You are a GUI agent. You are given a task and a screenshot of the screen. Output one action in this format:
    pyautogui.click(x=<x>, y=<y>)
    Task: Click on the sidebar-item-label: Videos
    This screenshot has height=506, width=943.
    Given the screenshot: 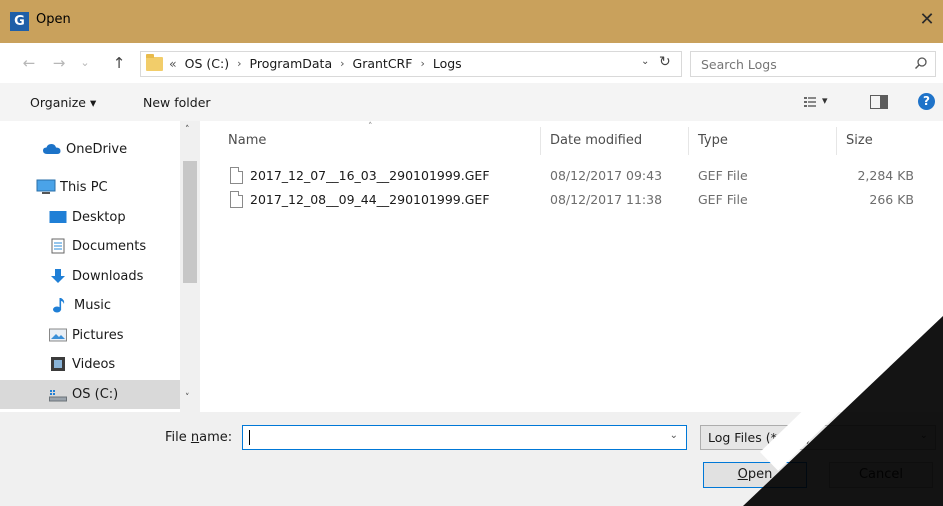 What is the action you would take?
    pyautogui.click(x=94, y=364)
    